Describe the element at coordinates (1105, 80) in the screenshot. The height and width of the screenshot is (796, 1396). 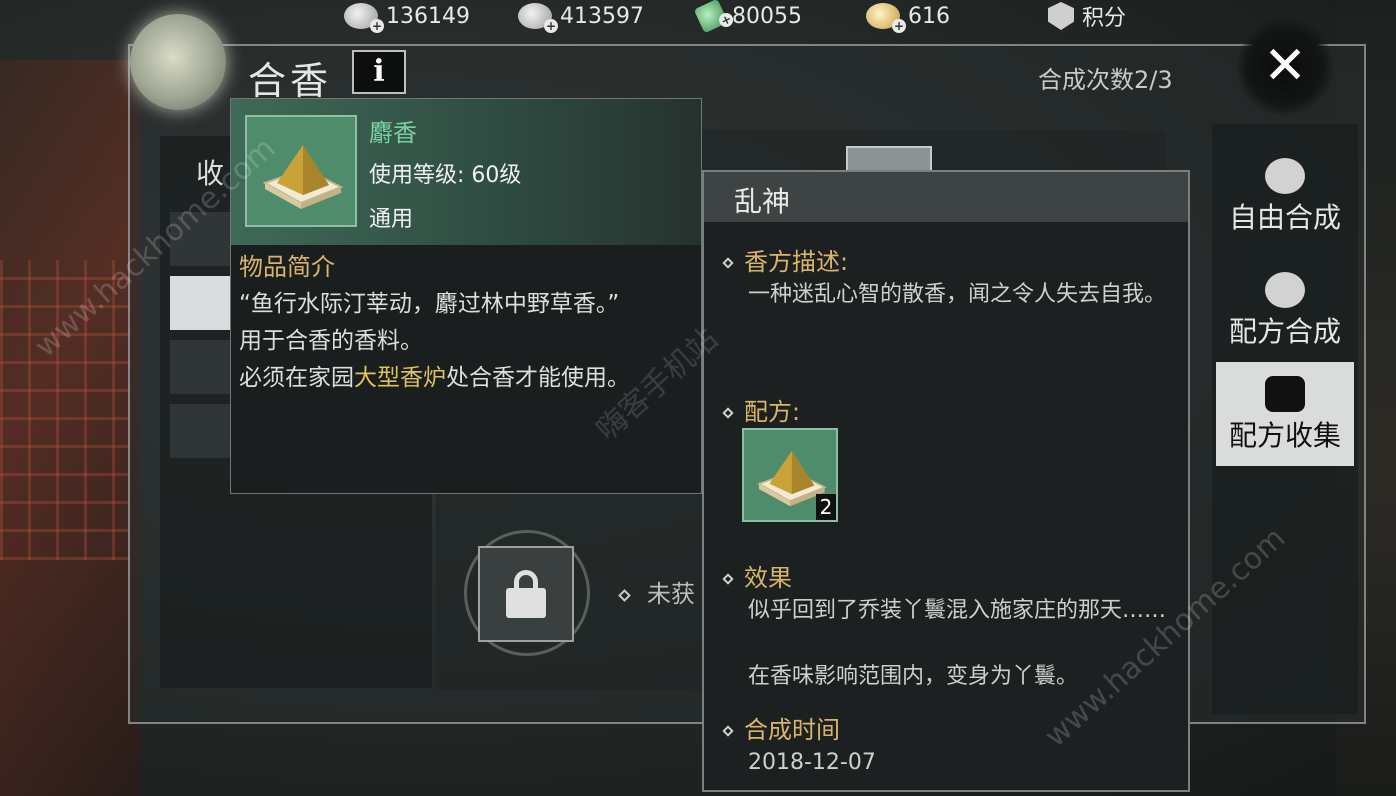
I see `craft-count: 合成次数2/3` at that location.